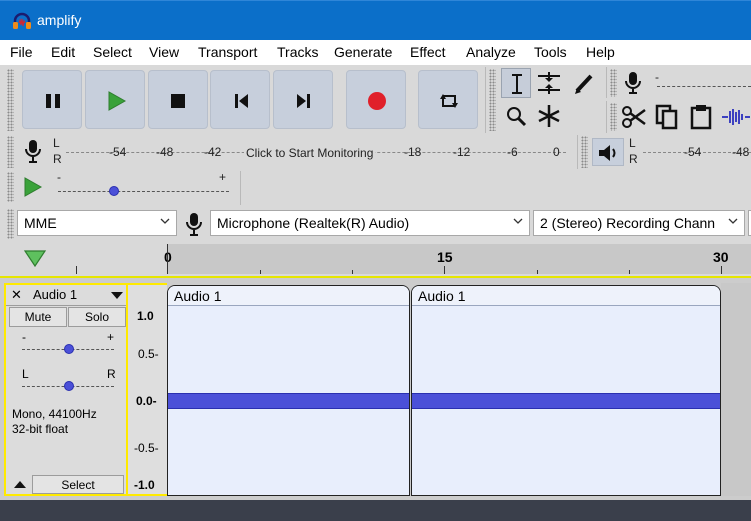 The width and height of the screenshot is (751, 521). I want to click on audio-host-dropdown: MME, so click(97, 223).